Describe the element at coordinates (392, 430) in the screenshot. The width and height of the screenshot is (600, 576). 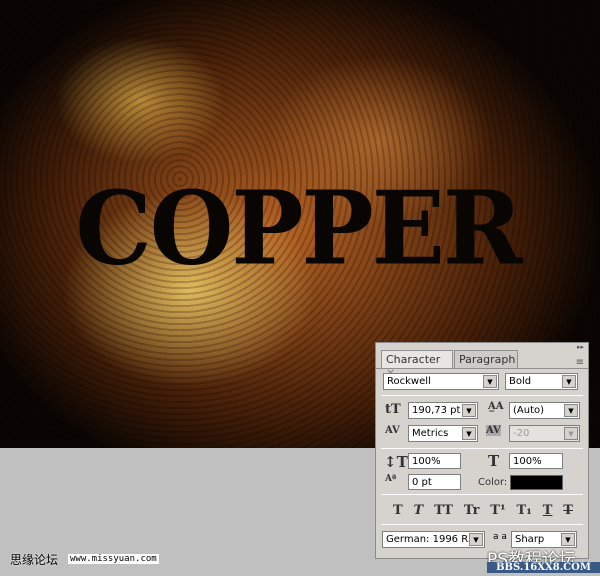
I see `kerning-icon: AV` at that location.